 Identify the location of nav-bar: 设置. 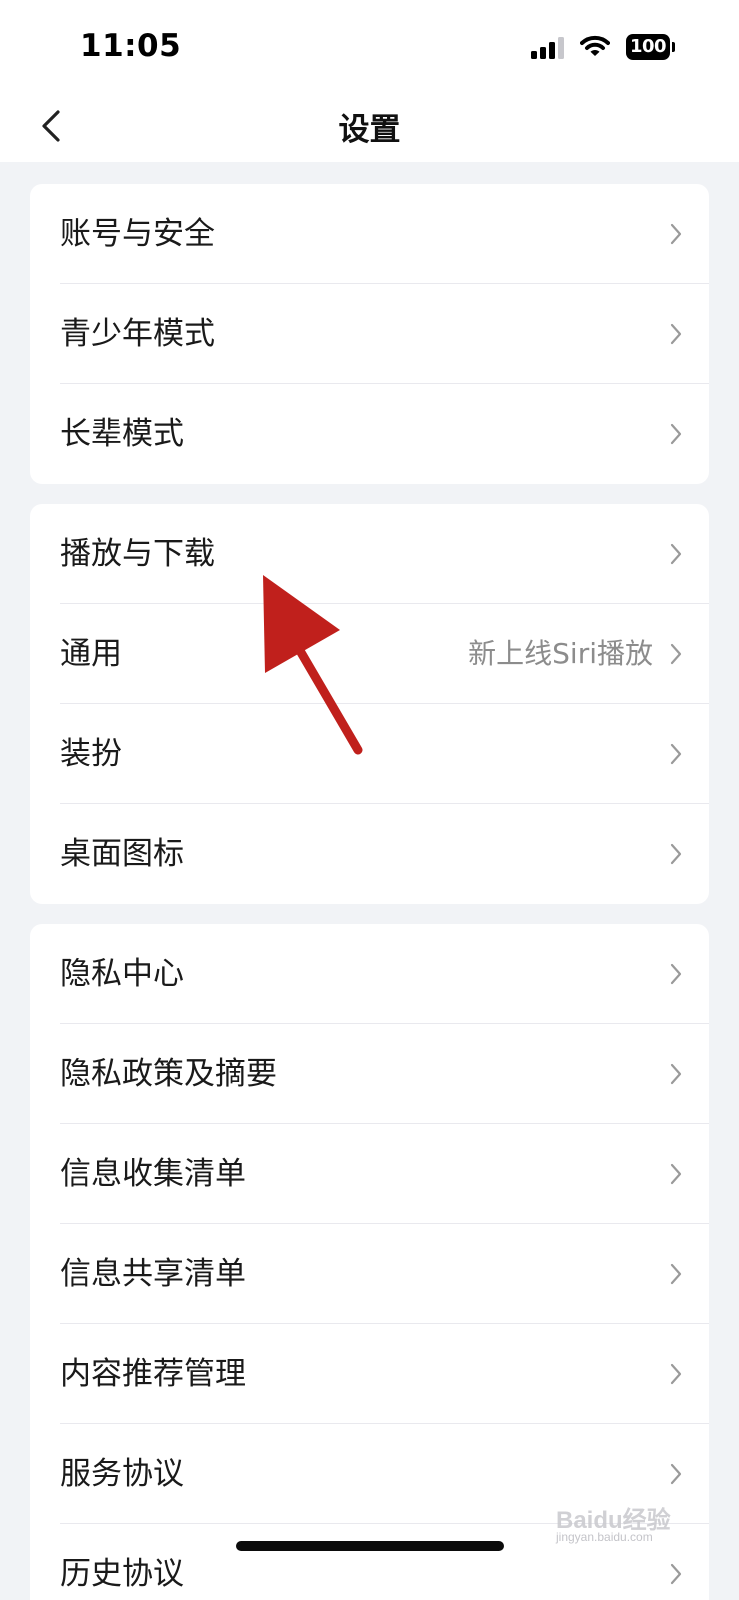
(369, 126).